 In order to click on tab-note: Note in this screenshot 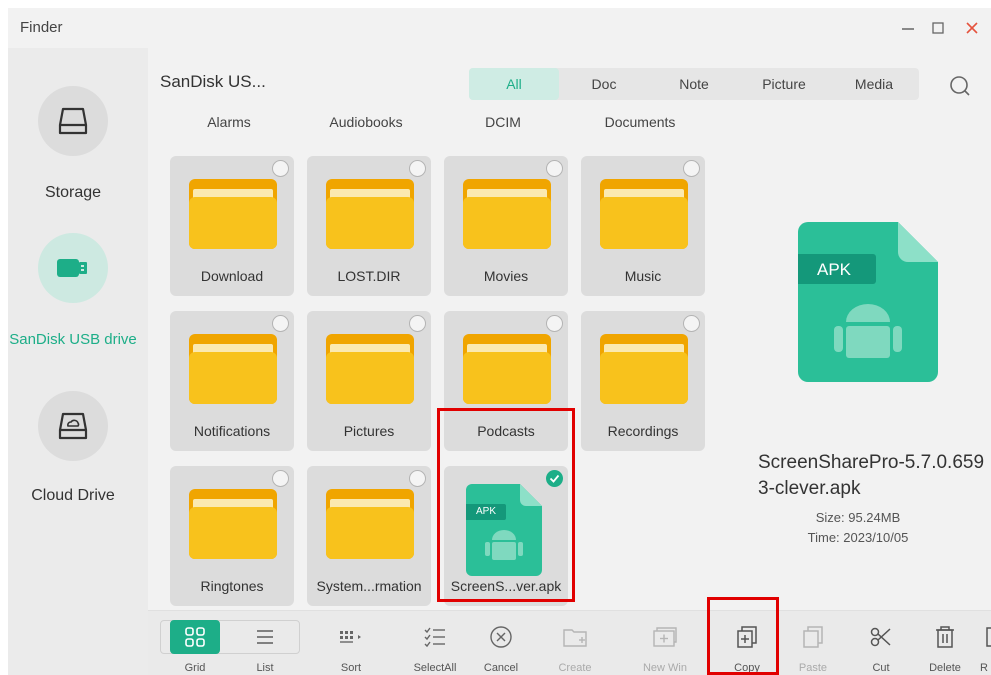, I will do `click(694, 84)`.